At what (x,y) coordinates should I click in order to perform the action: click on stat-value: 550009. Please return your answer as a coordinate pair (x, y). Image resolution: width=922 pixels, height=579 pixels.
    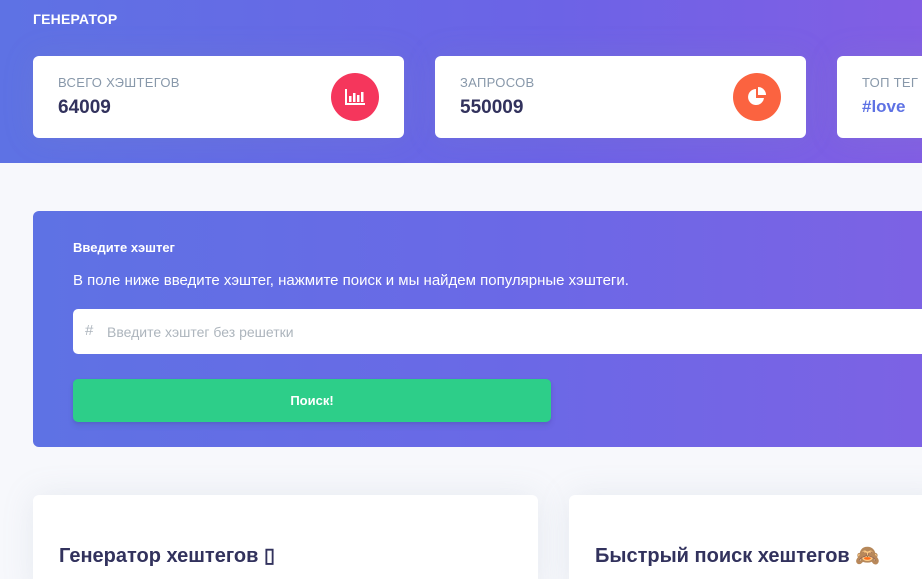
    Looking at the image, I should click on (492, 107).